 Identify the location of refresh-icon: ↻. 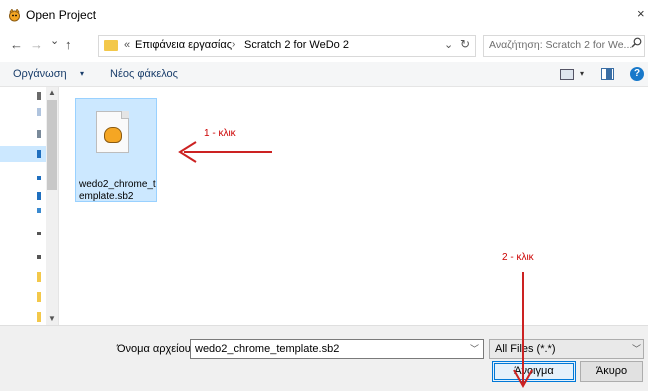
(465, 44).